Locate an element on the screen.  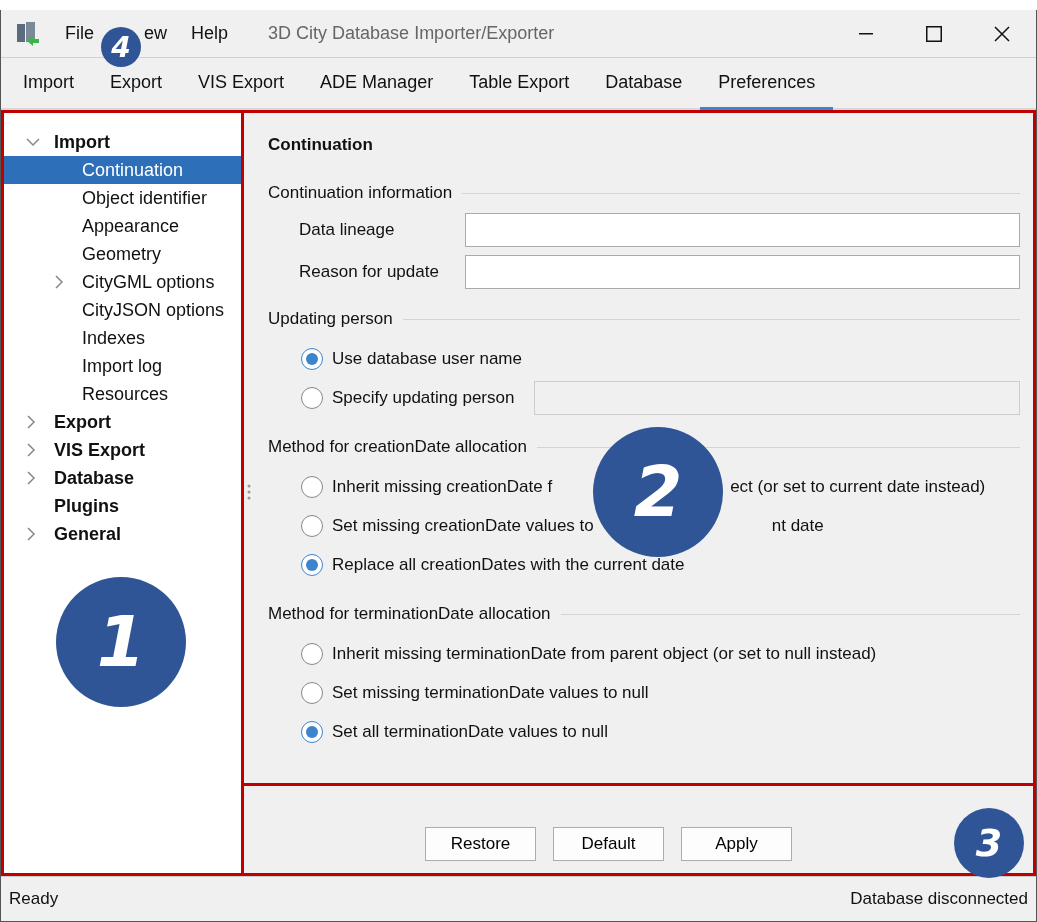
tree-item: CityGML options is located at coordinates (122, 282).